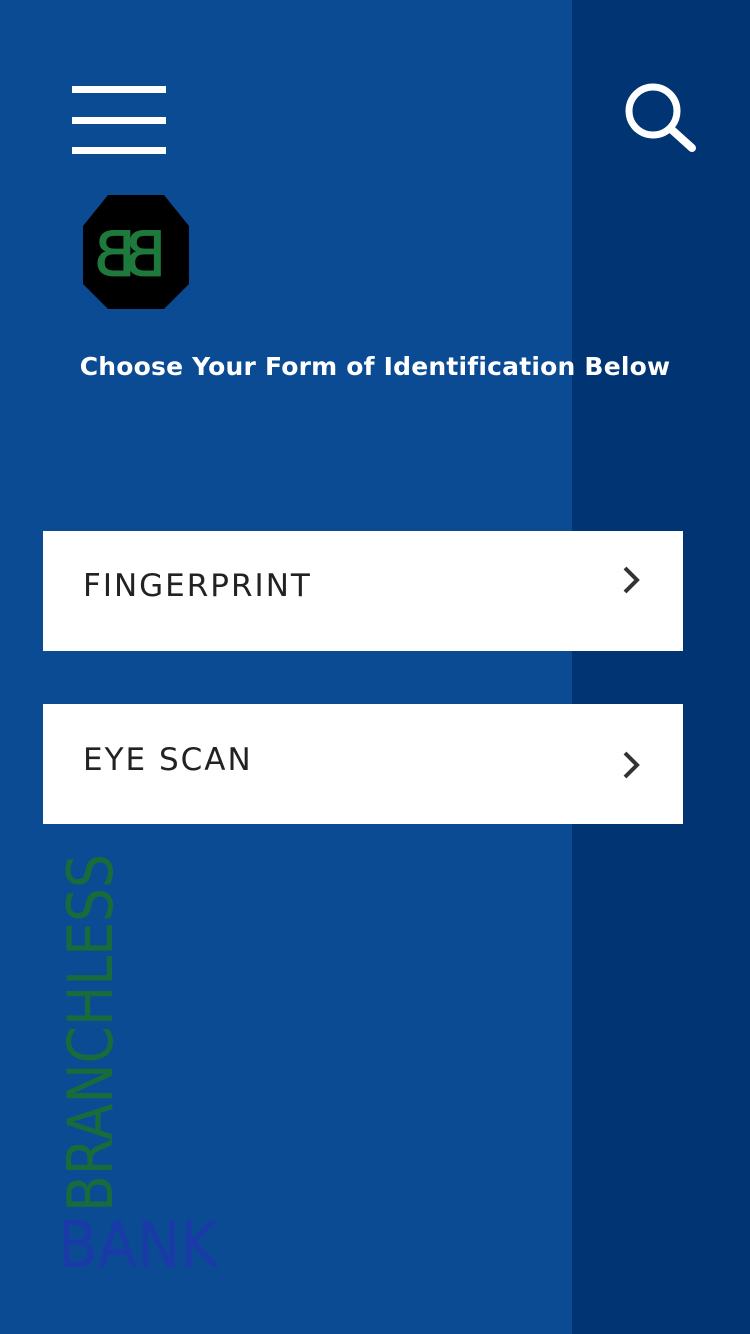 The width and height of the screenshot is (750, 1334). Describe the element at coordinates (168, 760) in the screenshot. I see `eye-scan-option-label: EYE SCAN` at that location.